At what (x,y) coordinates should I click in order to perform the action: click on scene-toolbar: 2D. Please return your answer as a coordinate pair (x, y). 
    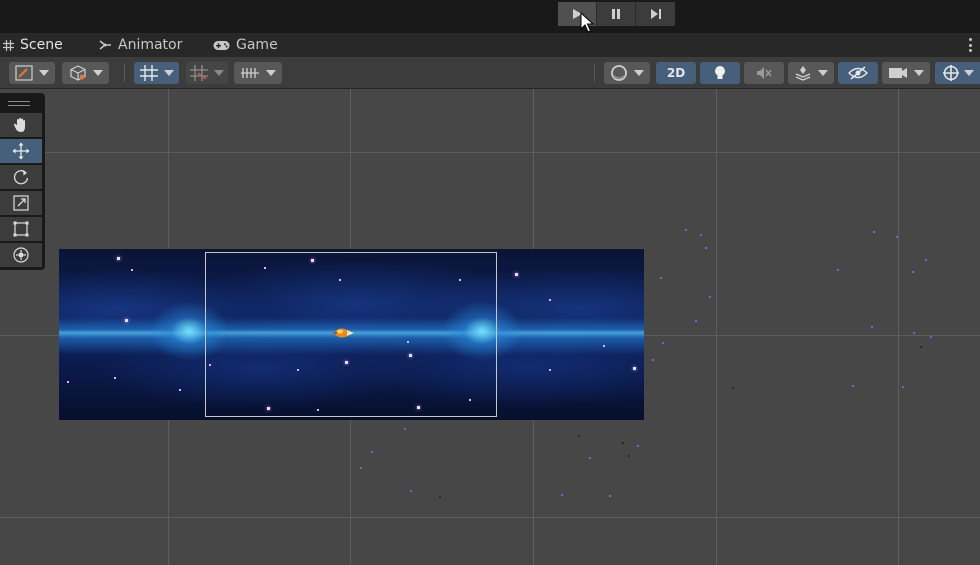
    Looking at the image, I should click on (490, 73).